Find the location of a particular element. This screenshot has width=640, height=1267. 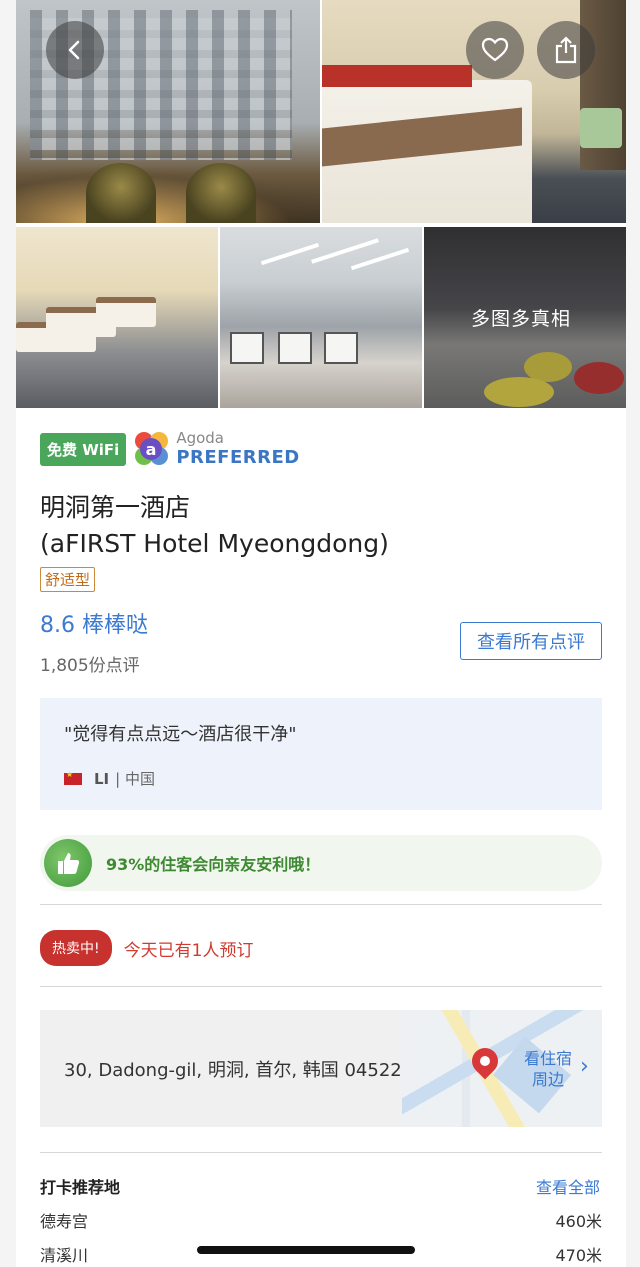

hotel-name-en: (aFIRST Hotel Myeongdong) is located at coordinates (214, 543).